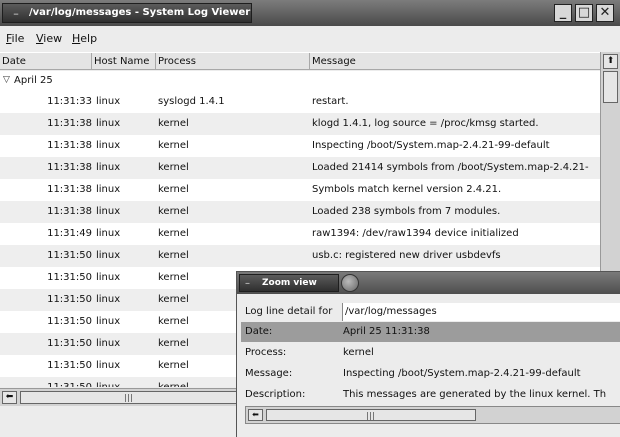  Describe the element at coordinates (53, 38) in the screenshot. I see `menu-view-label: iew` at that location.